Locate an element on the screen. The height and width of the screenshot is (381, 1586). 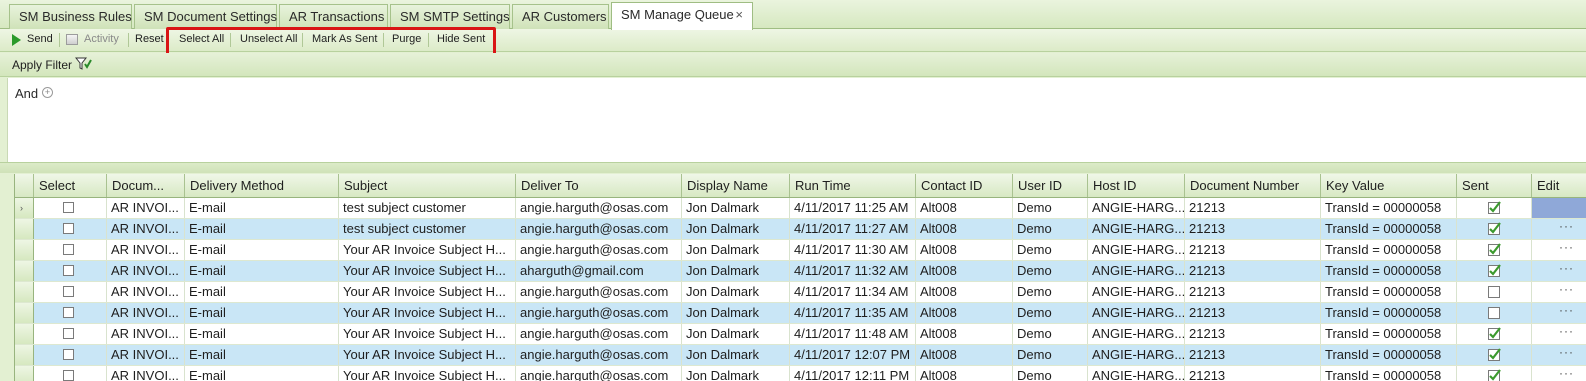
cell-run-time: 4/11/2017 12:07 PM is located at coordinates (853, 355).